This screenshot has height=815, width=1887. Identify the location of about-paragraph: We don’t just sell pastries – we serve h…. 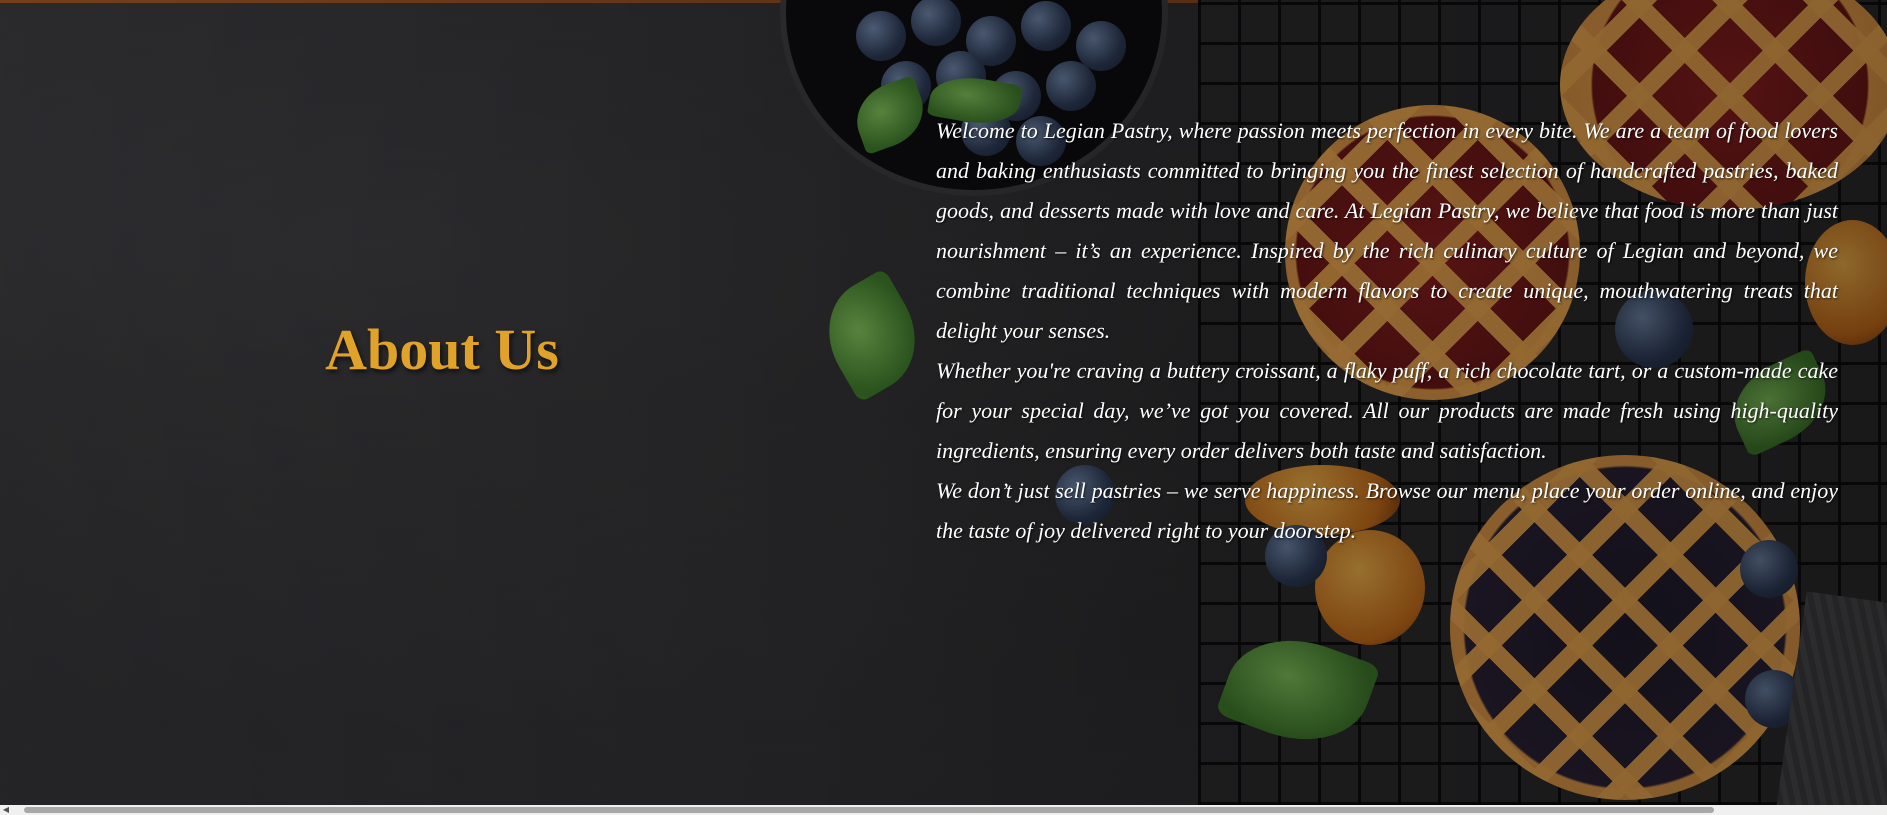
(1387, 510).